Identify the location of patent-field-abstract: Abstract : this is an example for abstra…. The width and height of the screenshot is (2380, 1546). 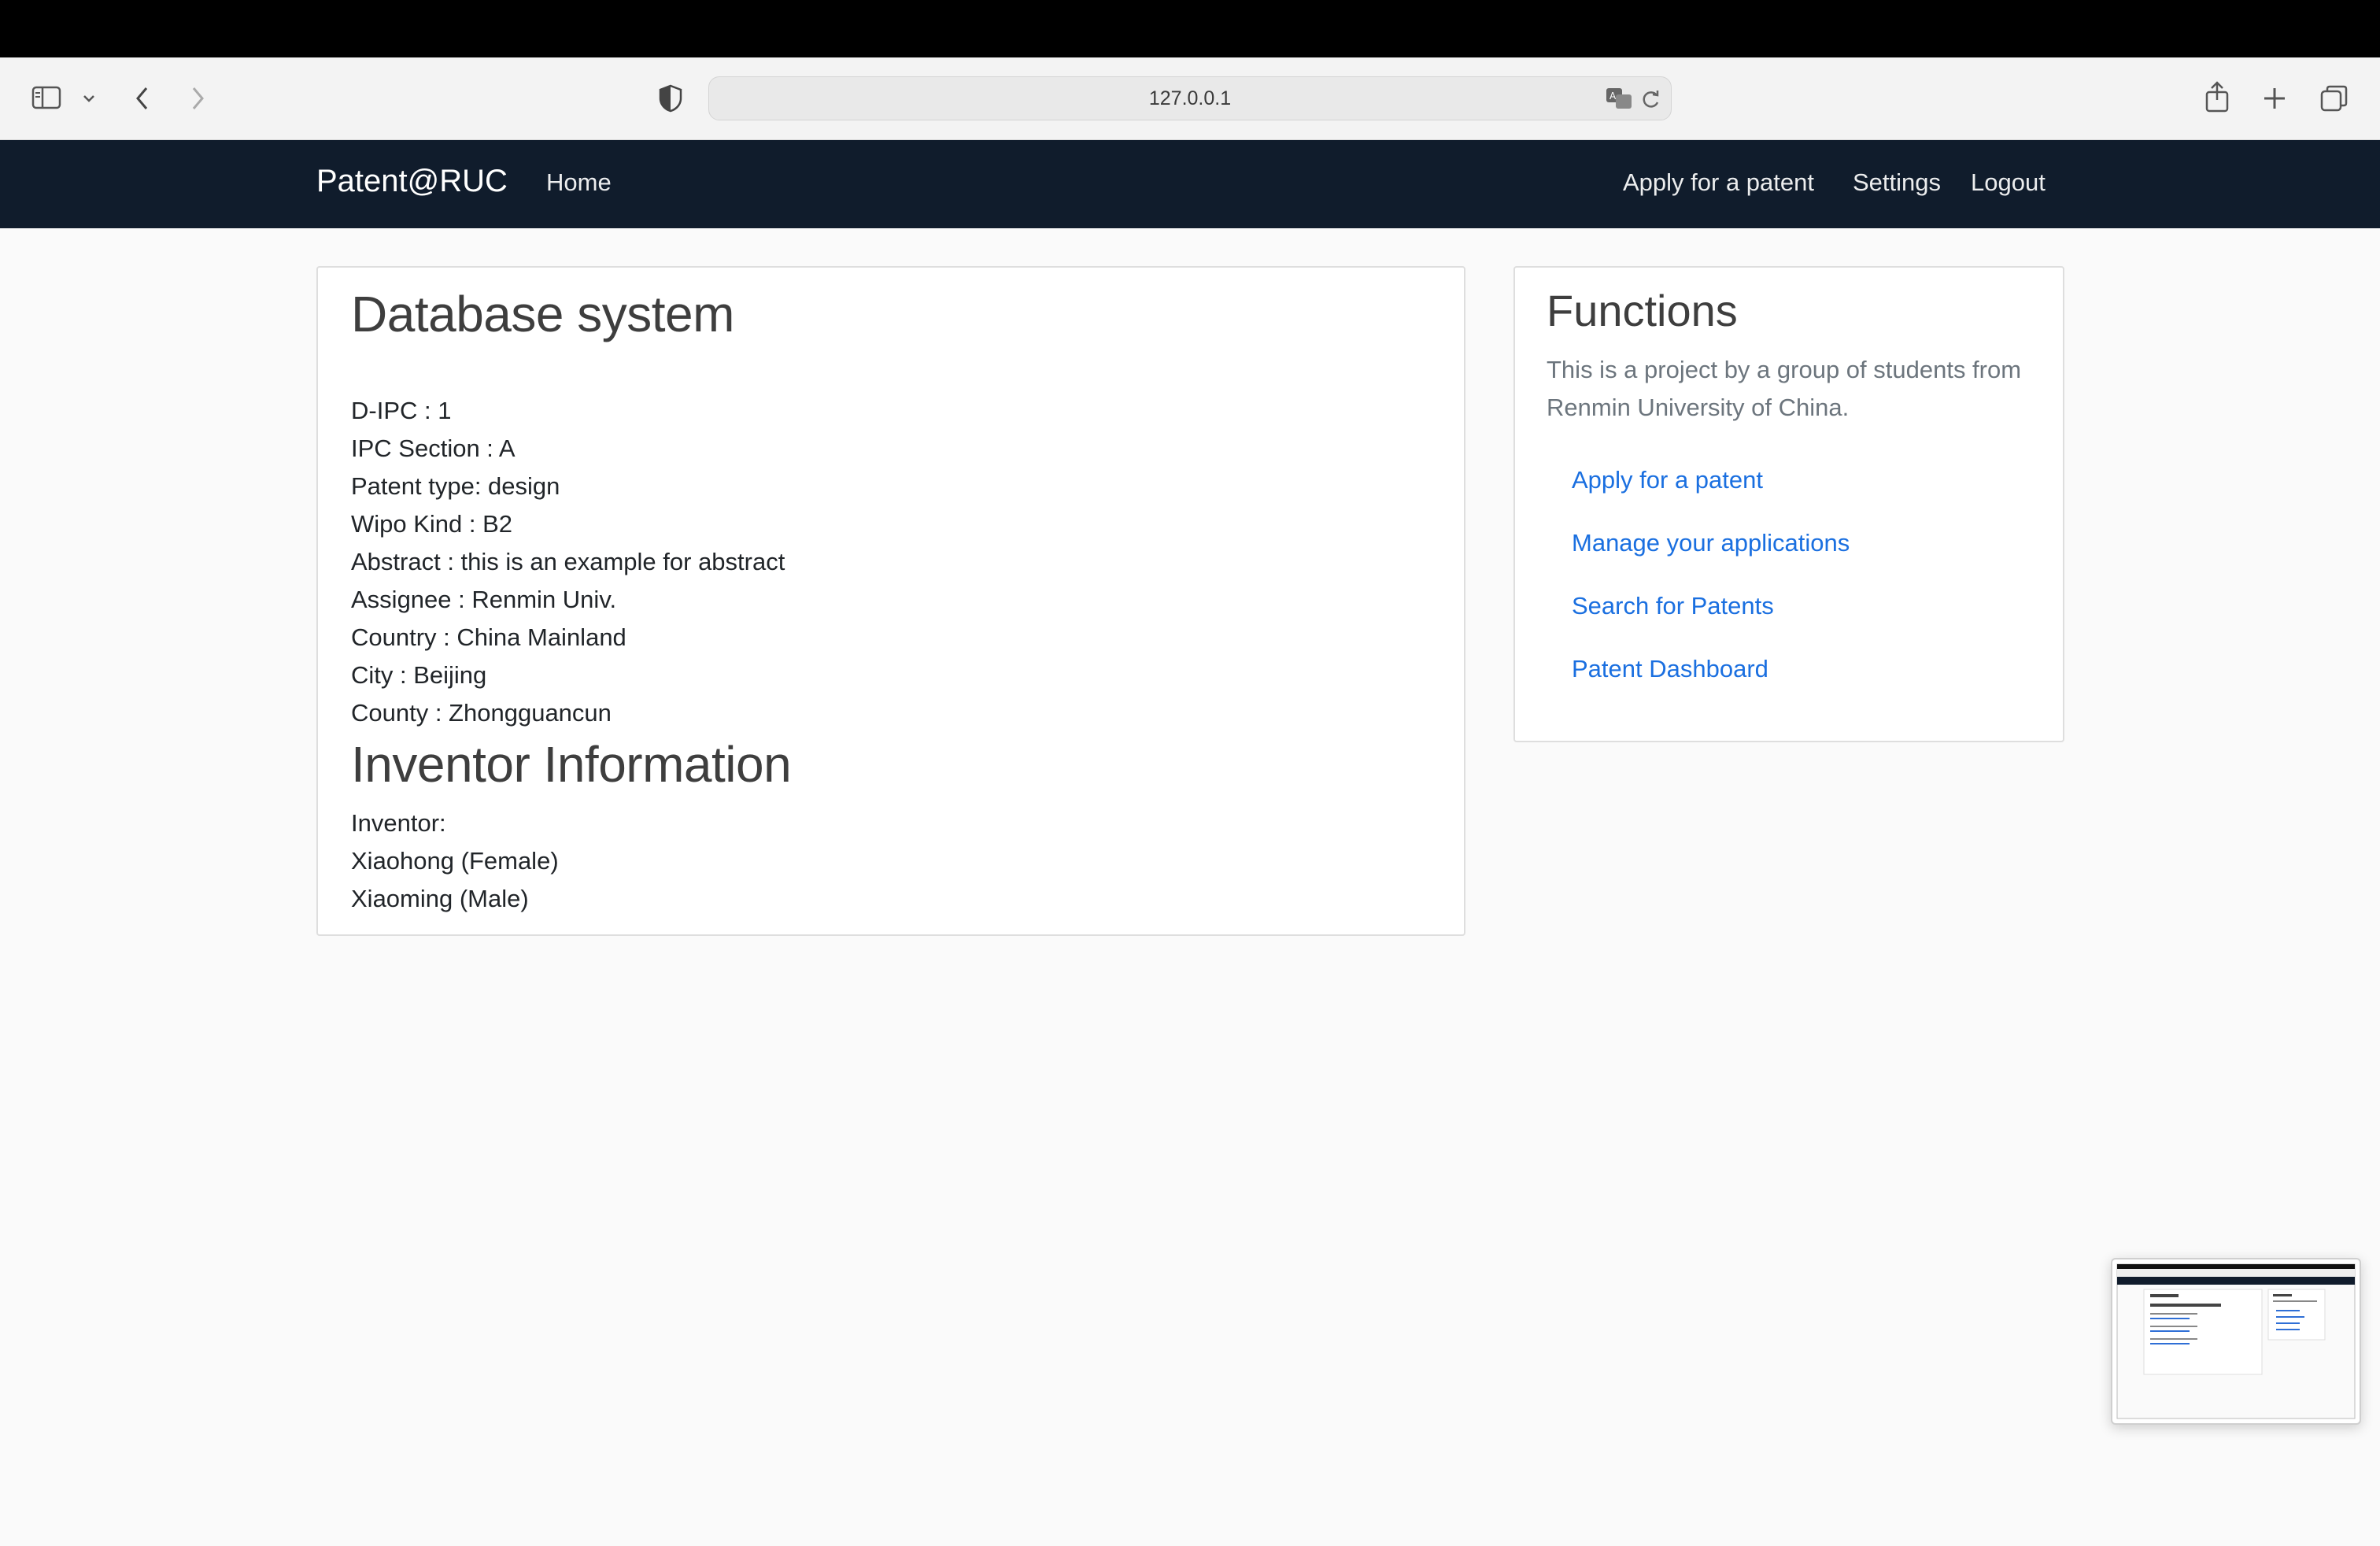
(568, 562).